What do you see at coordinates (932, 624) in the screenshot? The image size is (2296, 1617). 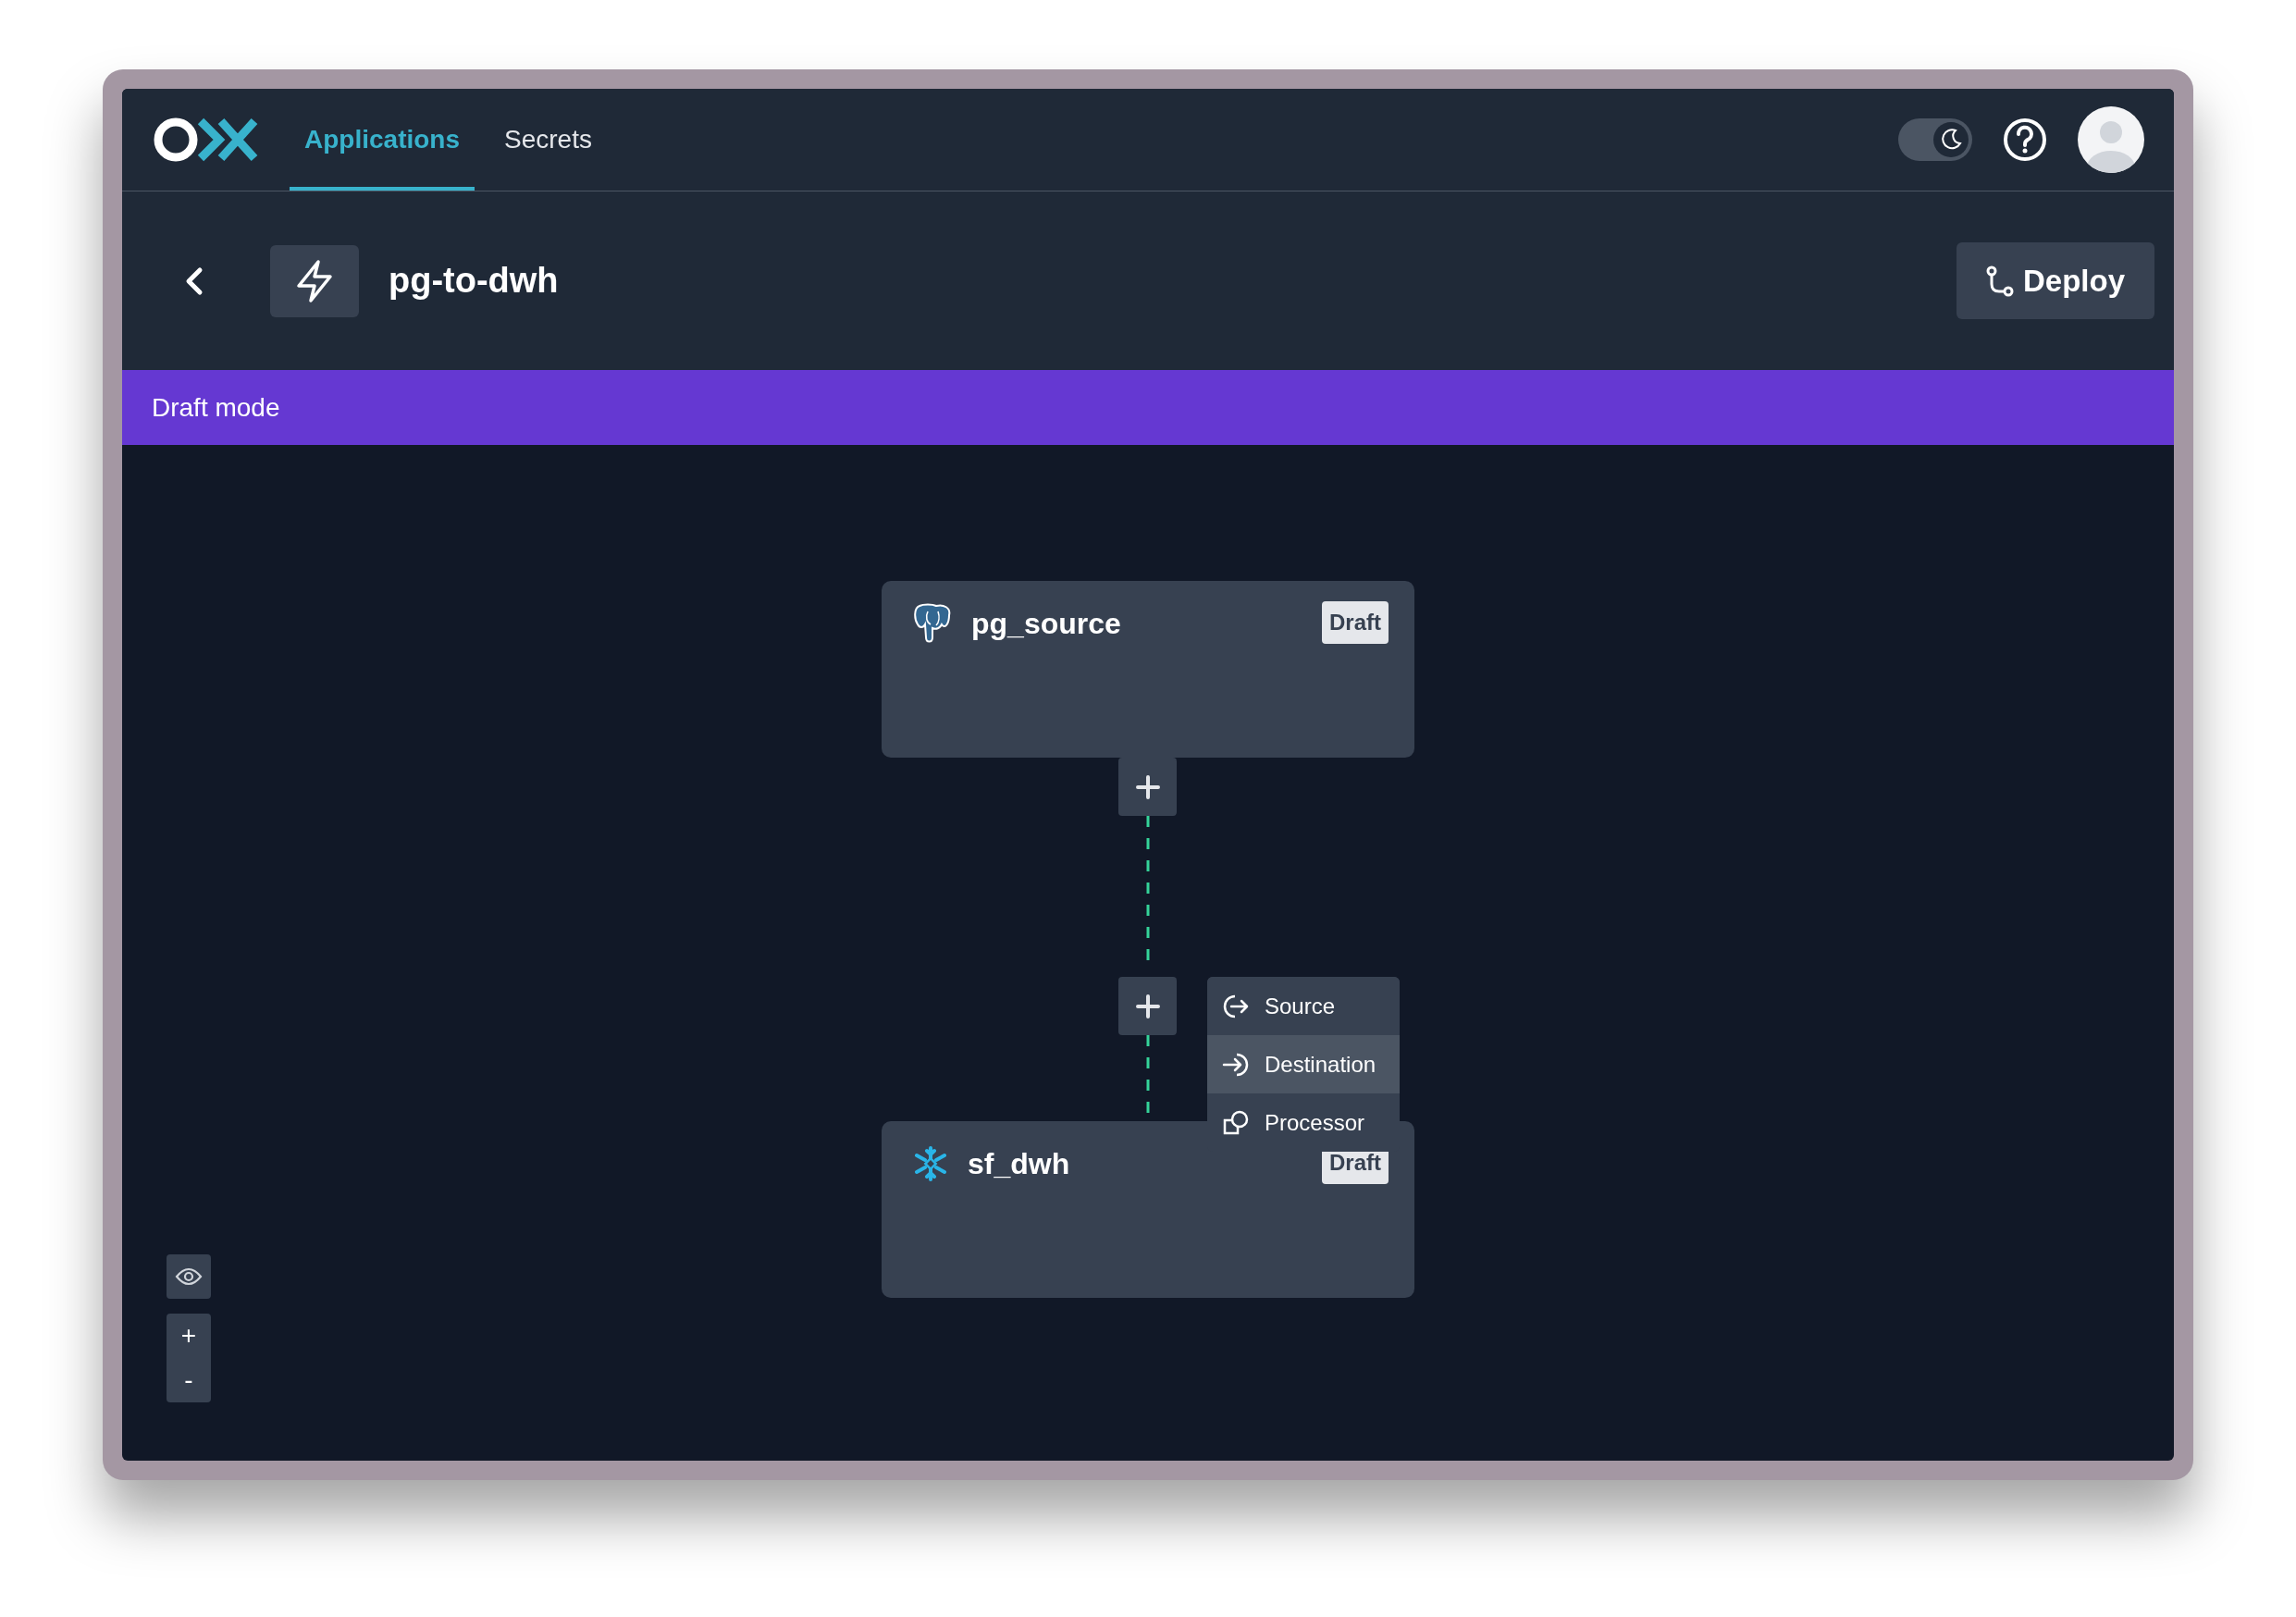 I see `elephant-icon` at bounding box center [932, 624].